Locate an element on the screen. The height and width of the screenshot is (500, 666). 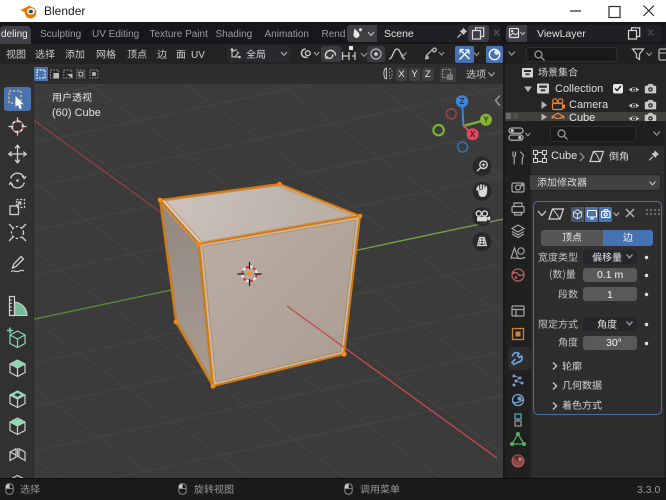
svg-text: X is located at coordinates (473, 134).